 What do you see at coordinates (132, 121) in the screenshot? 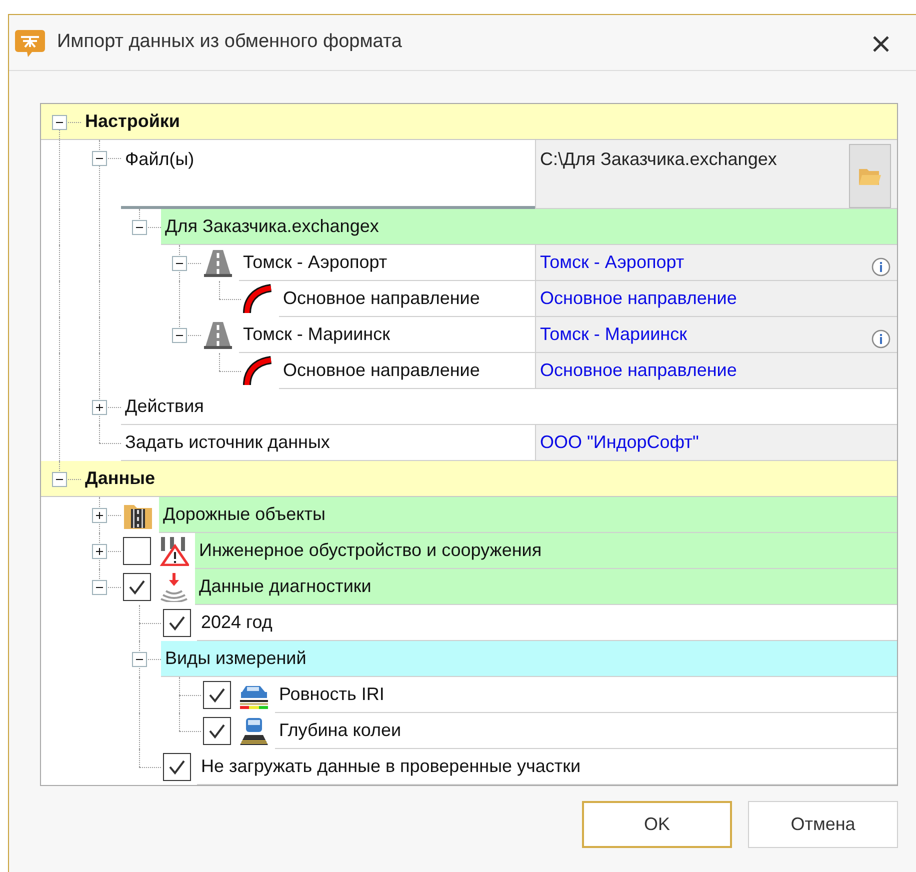
I see `section-title: Настройки` at bounding box center [132, 121].